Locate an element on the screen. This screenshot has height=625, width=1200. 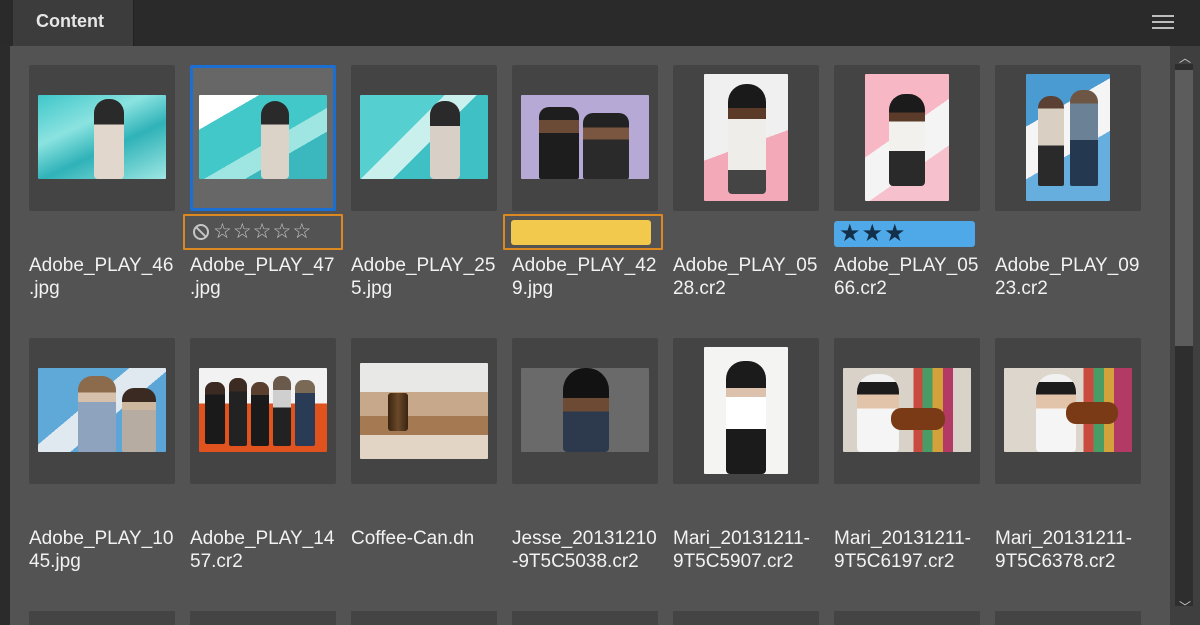
vertical-scrollbar: ︿ ﹀ is located at coordinates (1185, 335).